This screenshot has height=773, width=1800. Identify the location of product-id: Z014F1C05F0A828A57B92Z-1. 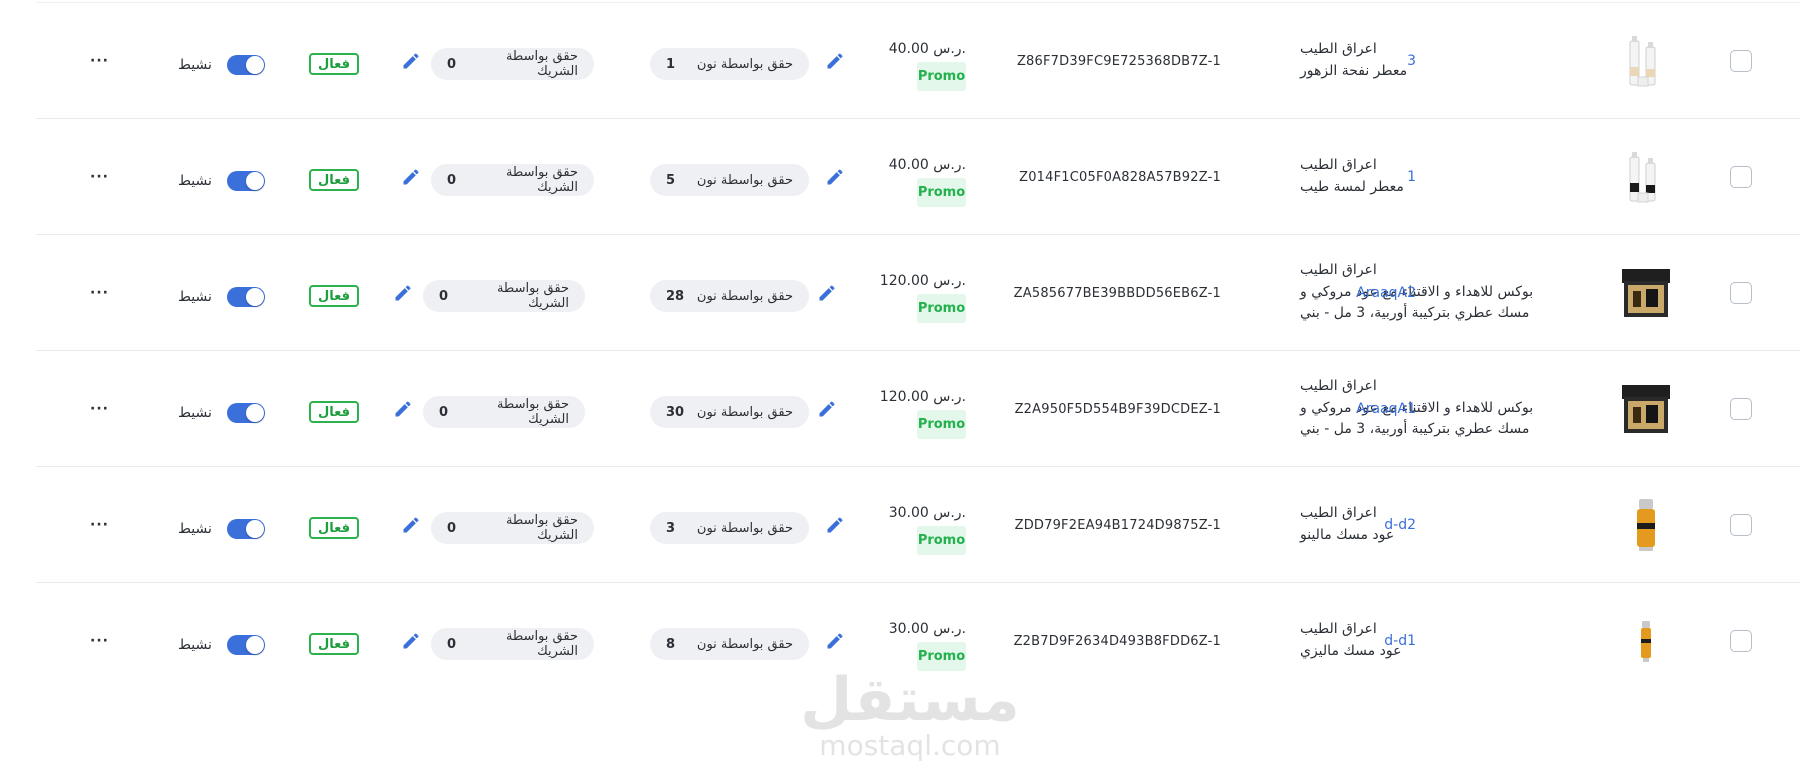
(1120, 177).